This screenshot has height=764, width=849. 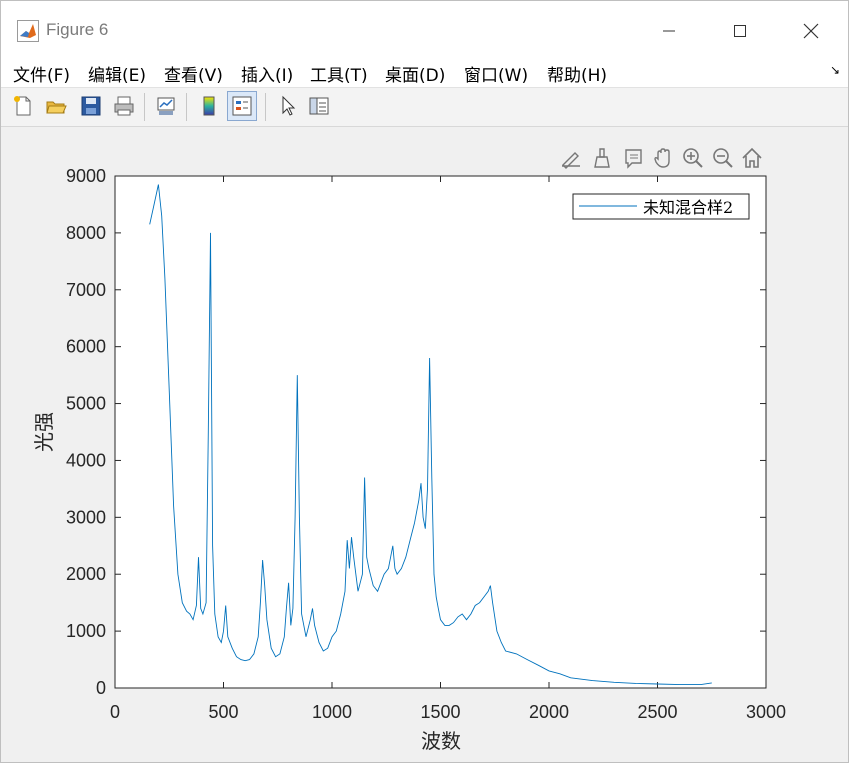 What do you see at coordinates (86, 631) in the screenshot?
I see `y-tick-label: 1000` at bounding box center [86, 631].